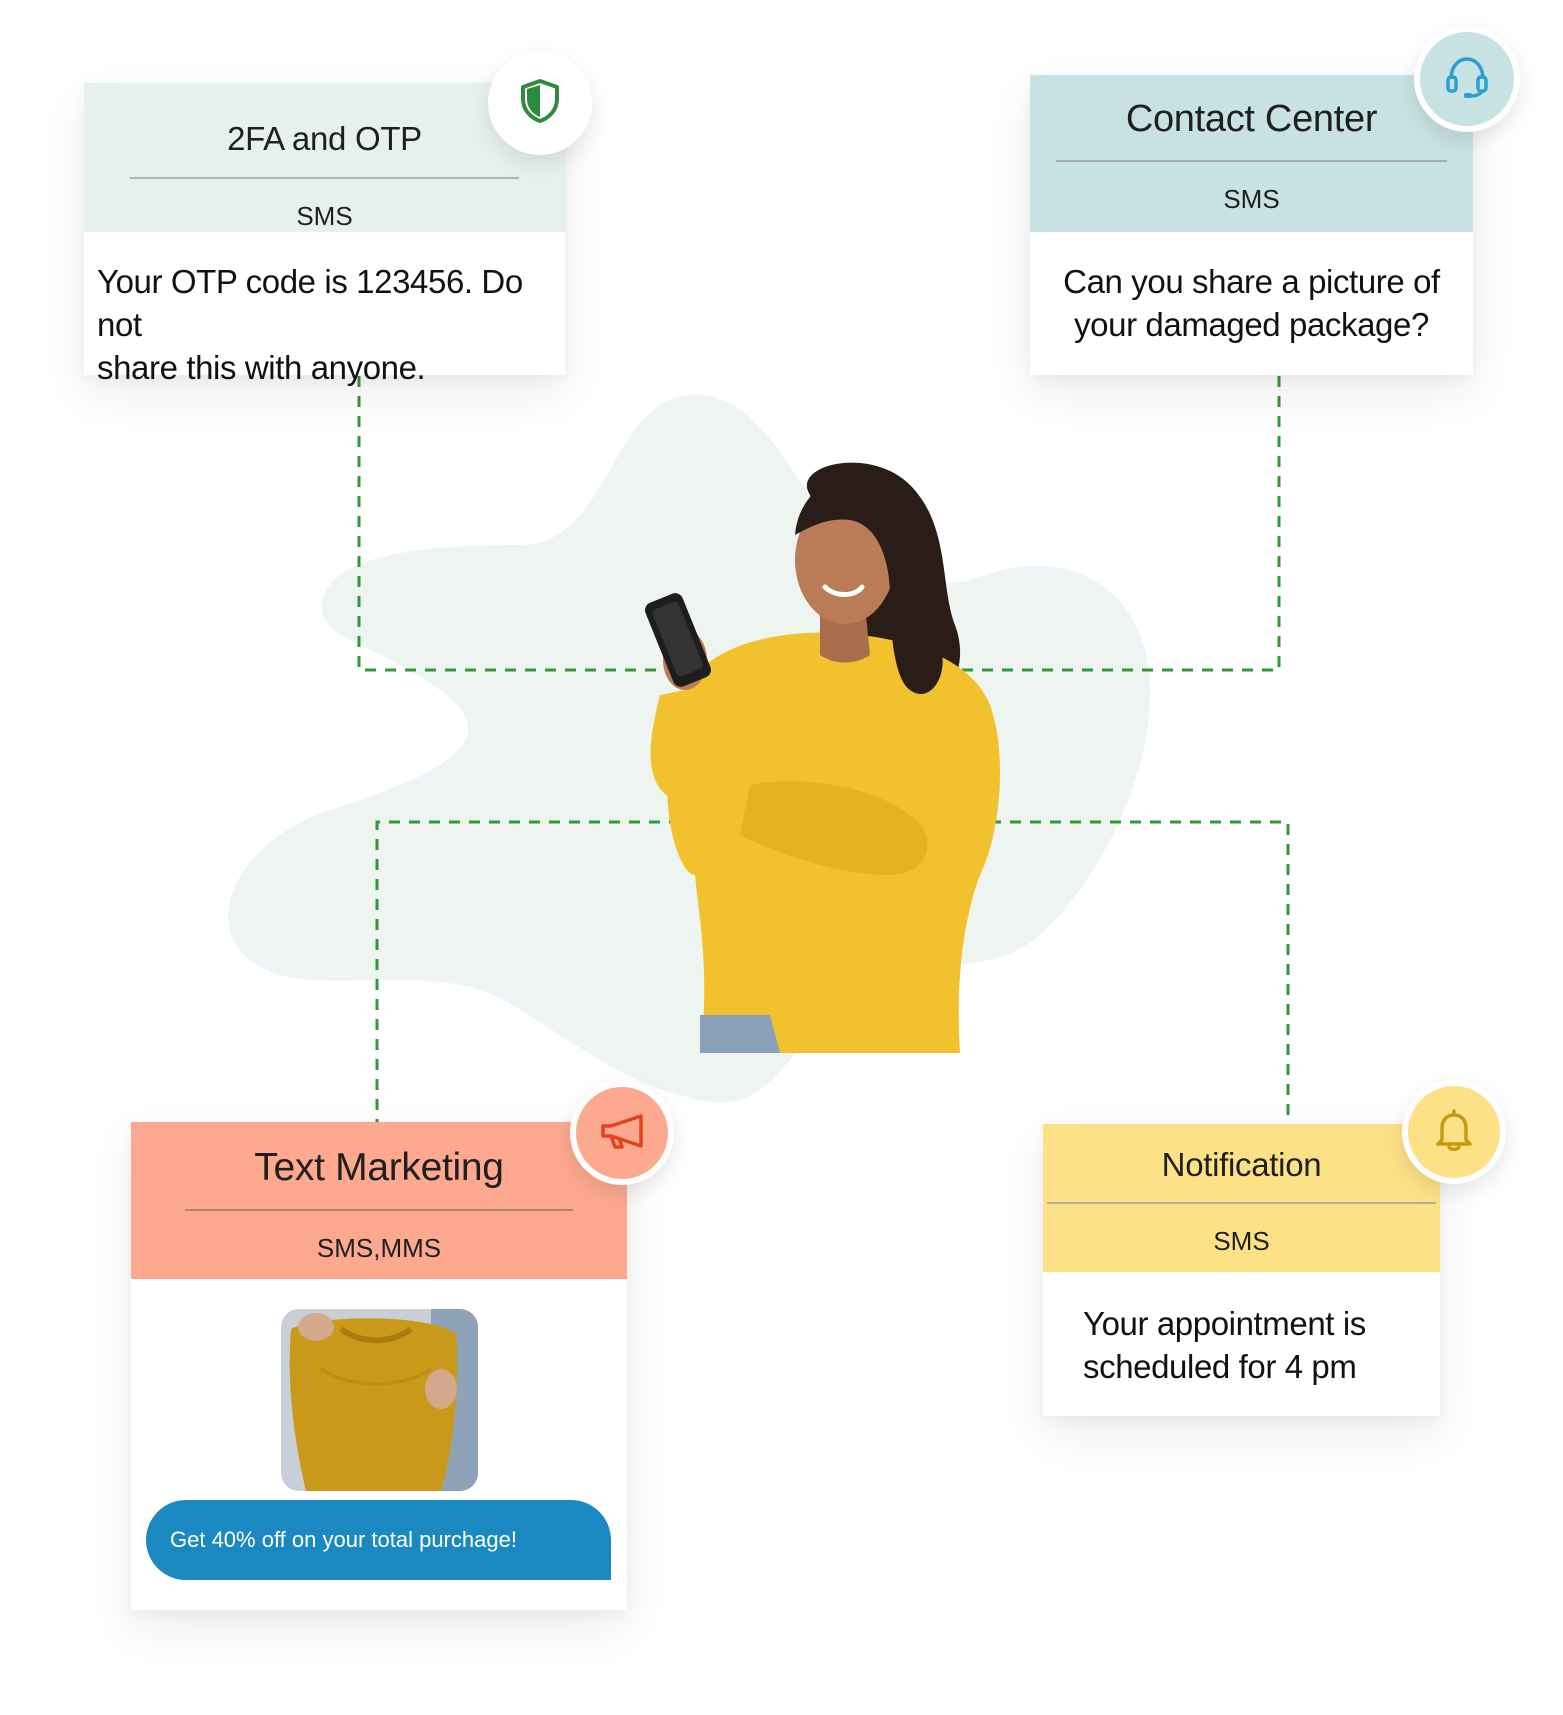 The height and width of the screenshot is (1715, 1563). I want to click on bell-icon, so click(1454, 1132).